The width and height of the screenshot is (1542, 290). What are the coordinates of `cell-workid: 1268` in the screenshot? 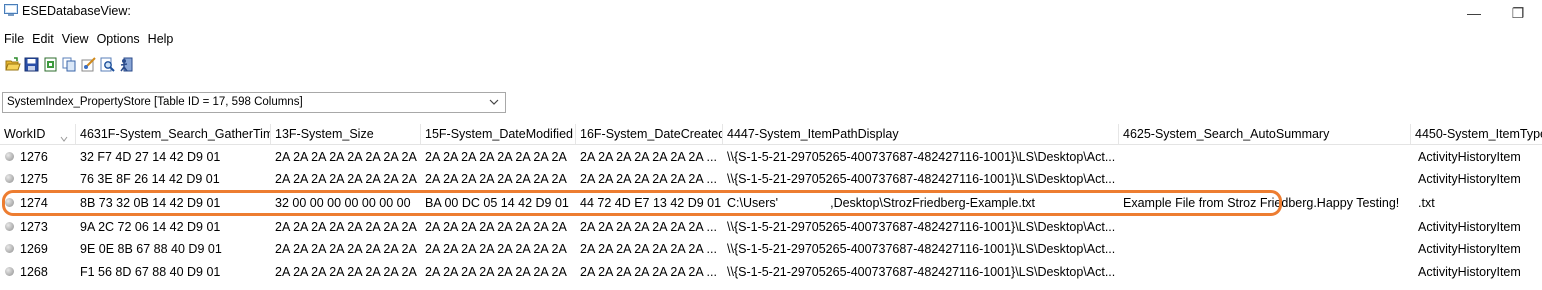 It's located at (34, 272).